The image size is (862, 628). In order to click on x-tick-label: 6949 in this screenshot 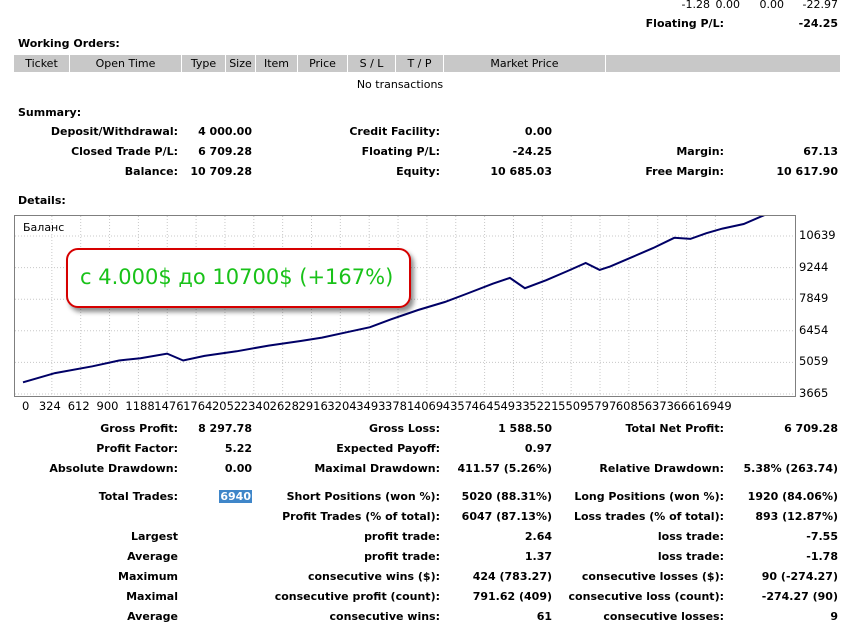, I will do `click(717, 406)`.